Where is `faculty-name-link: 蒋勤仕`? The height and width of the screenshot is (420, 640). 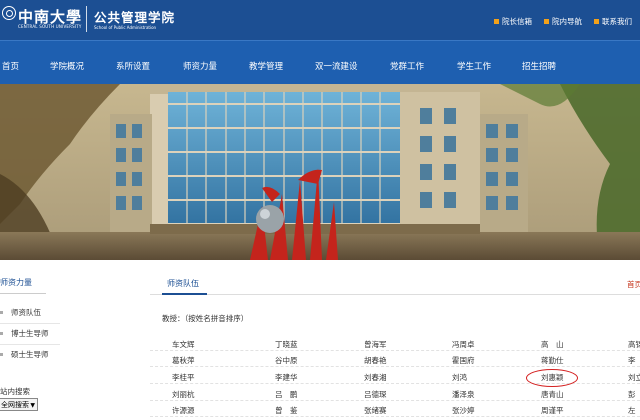
faculty-name-link: 蒋勤仕 is located at coordinates (552, 360).